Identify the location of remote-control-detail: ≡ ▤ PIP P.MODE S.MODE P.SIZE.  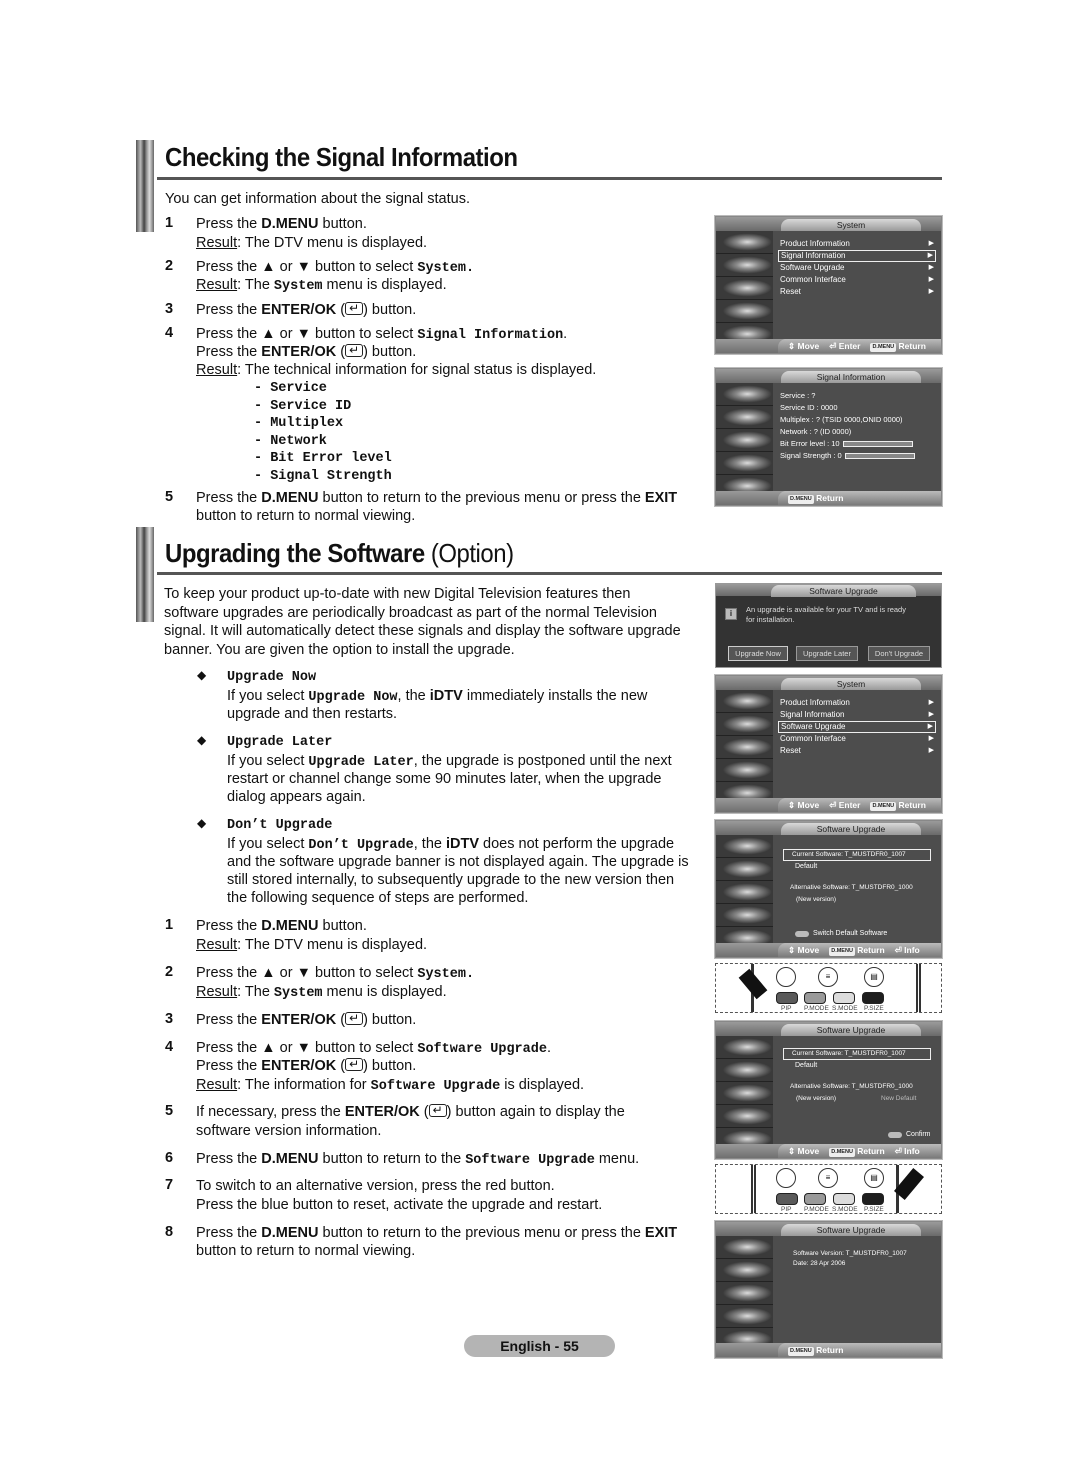
(828, 1189).